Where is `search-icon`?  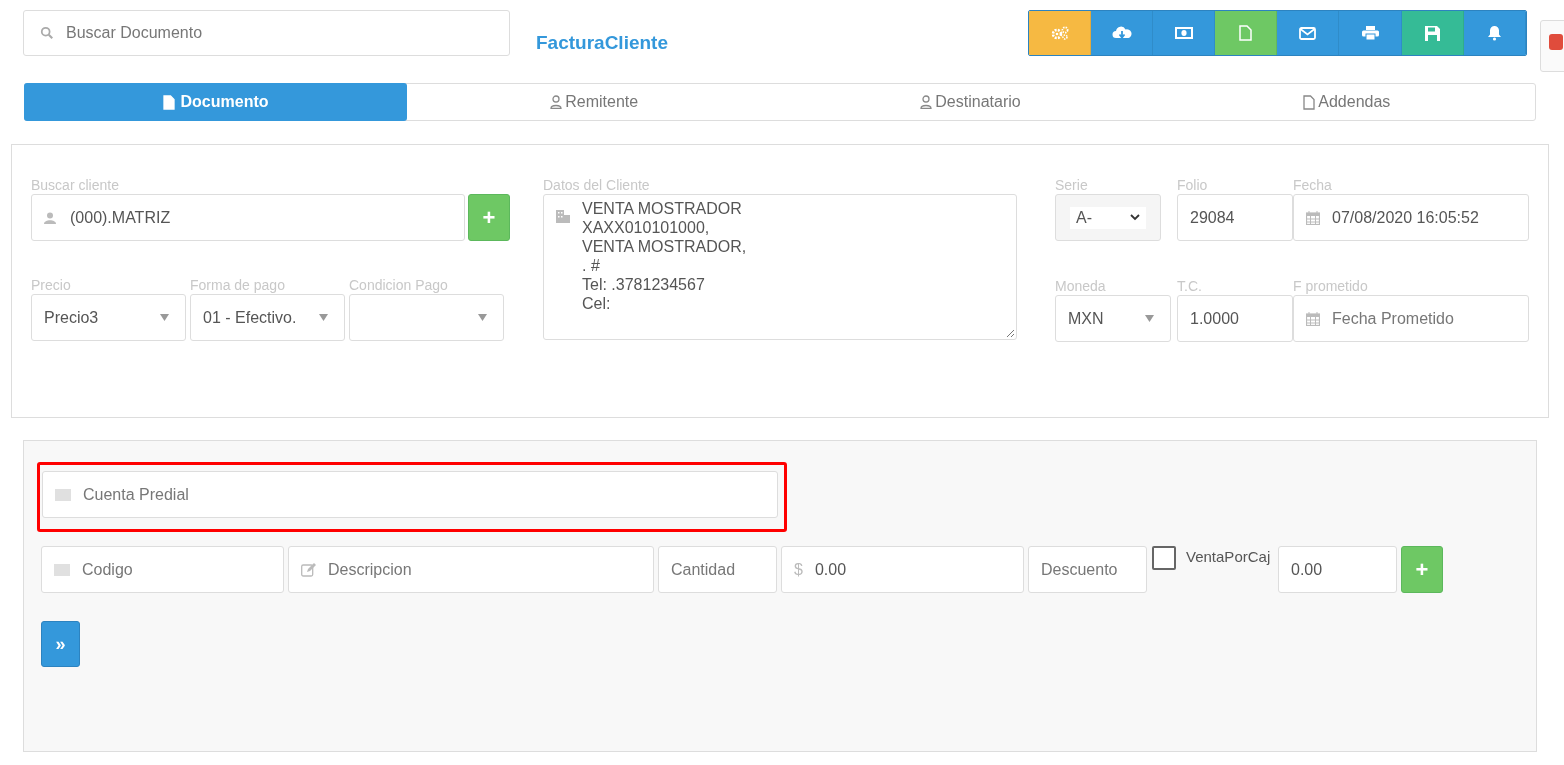
search-icon is located at coordinates (47, 33).